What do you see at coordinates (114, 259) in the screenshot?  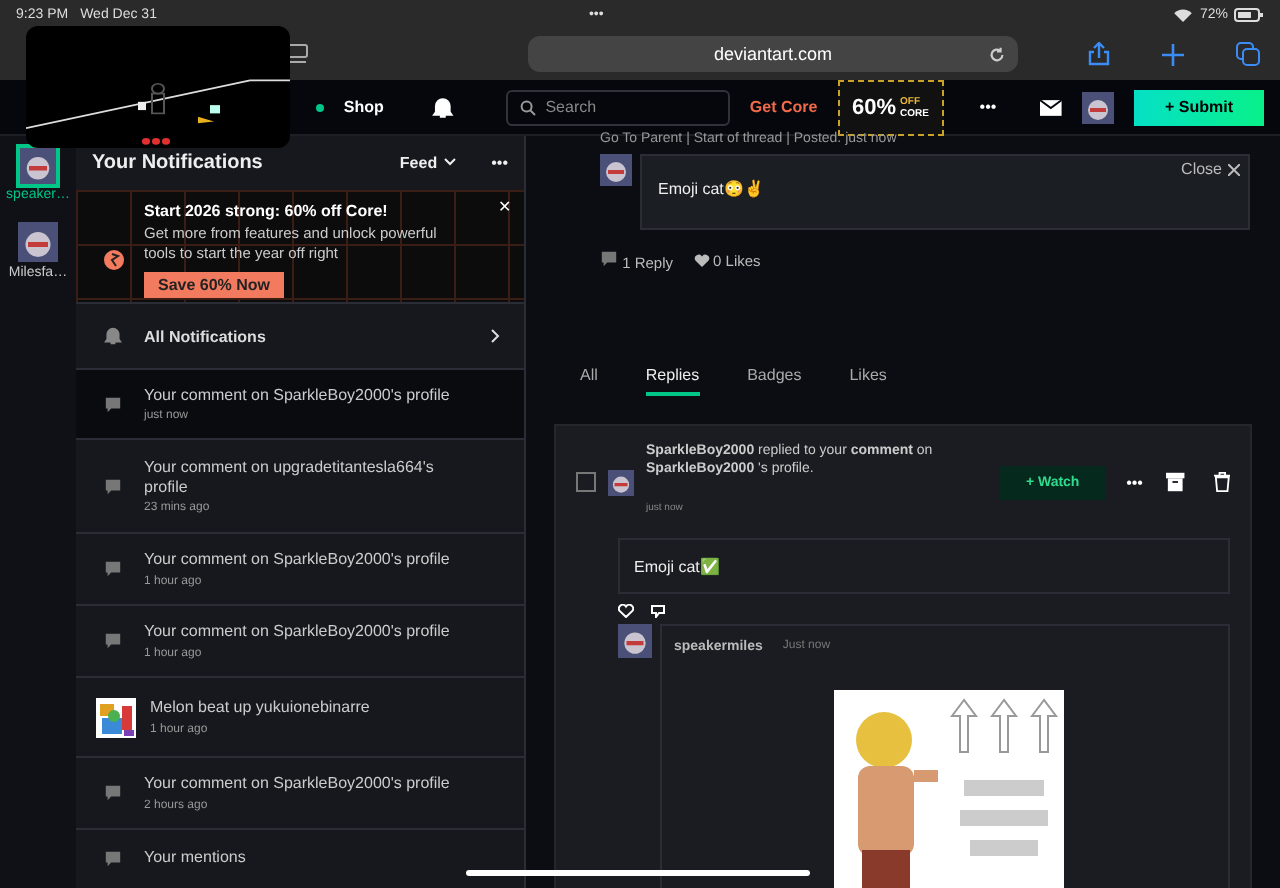 I see `core-icon` at bounding box center [114, 259].